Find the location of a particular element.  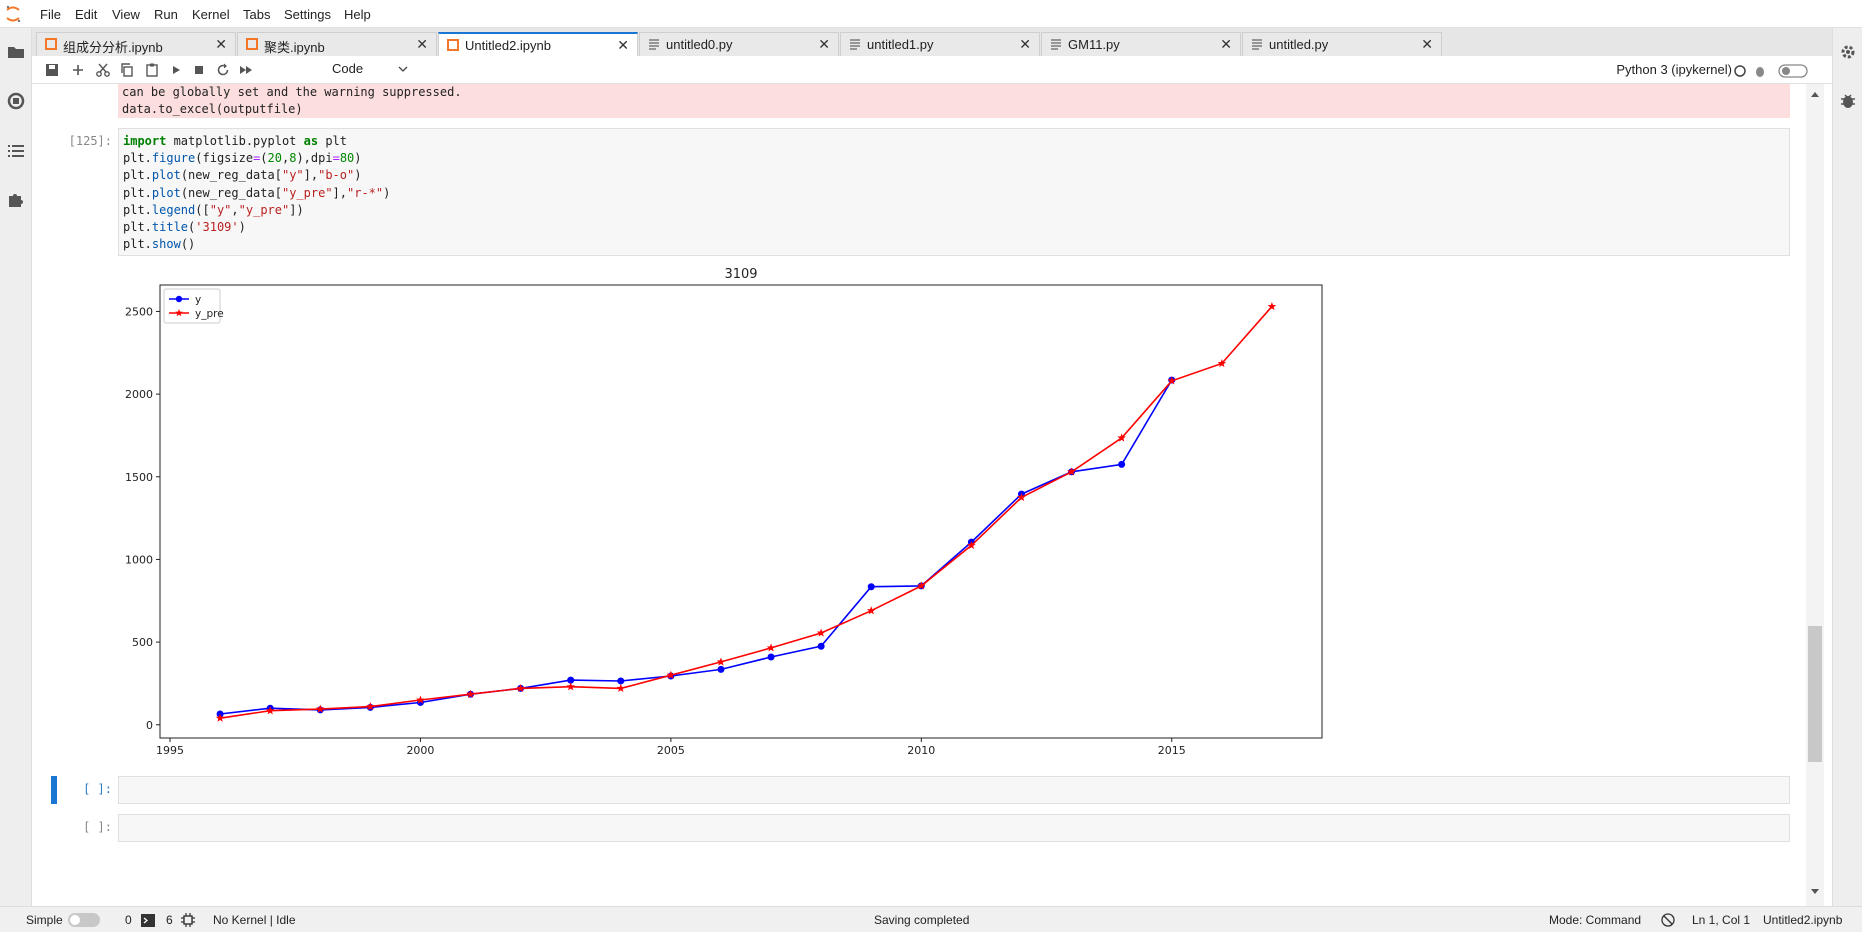

tab-untitled0-py: untitled0.py ✕ is located at coordinates (739, 44).